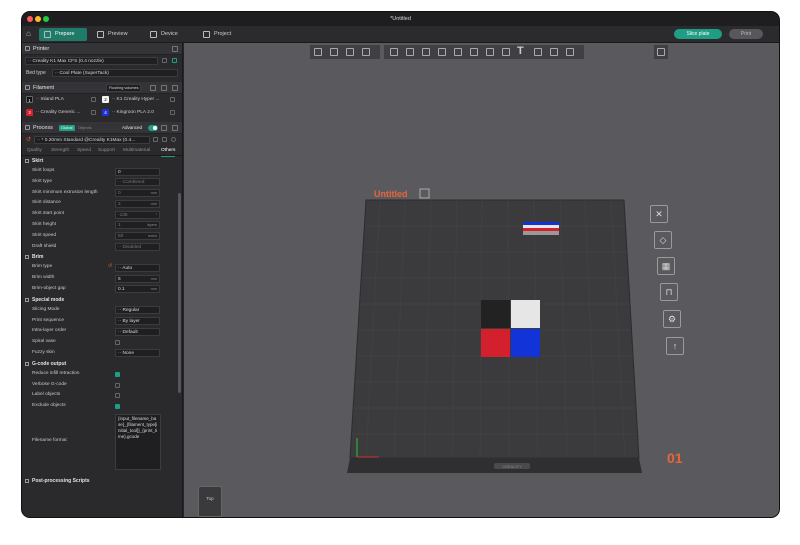  What do you see at coordinates (164, 88) in the screenshot?
I see `remove-filament-icon` at bounding box center [164, 88].